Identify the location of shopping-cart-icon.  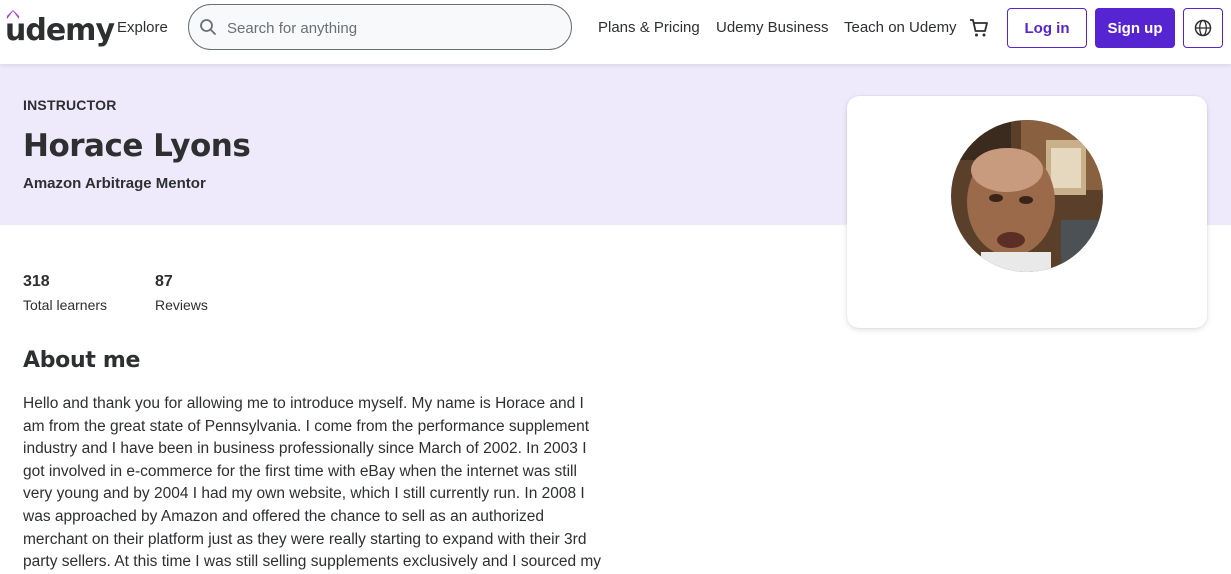
(979, 28).